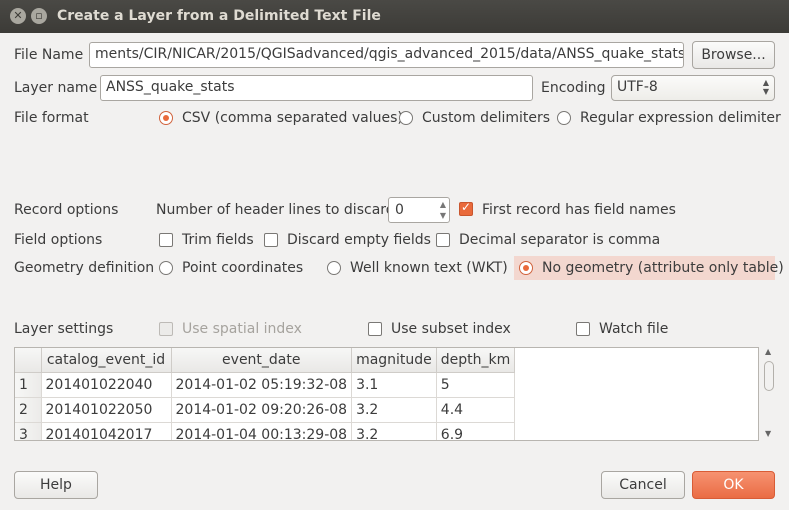 This screenshot has height=510, width=789. I want to click on discard-empty-label: Discard empty fields, so click(359, 240).